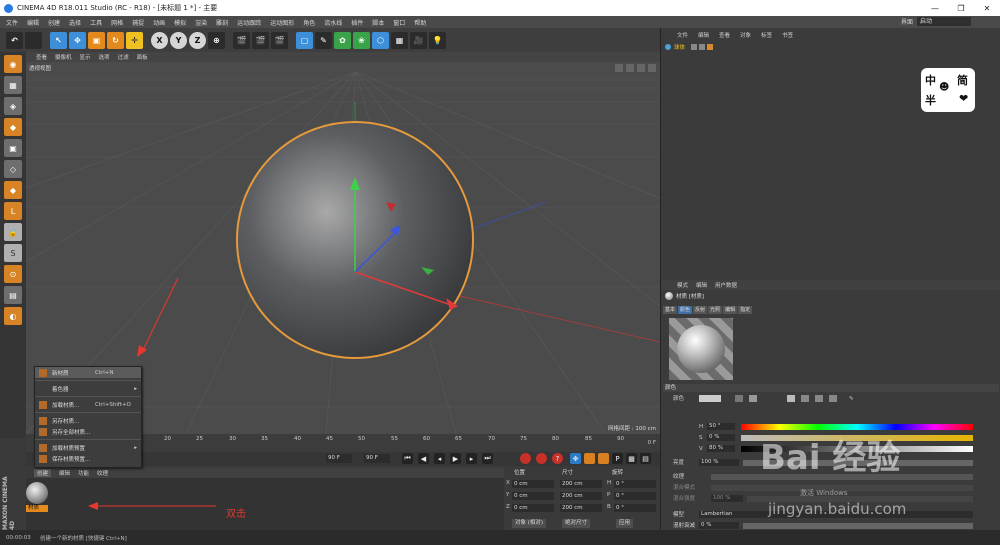 Image resolution: width=1000 pixels, height=545 pixels. What do you see at coordinates (282, 22) in the screenshot?
I see `menu-mograph: 运动图形` at bounding box center [282, 22].